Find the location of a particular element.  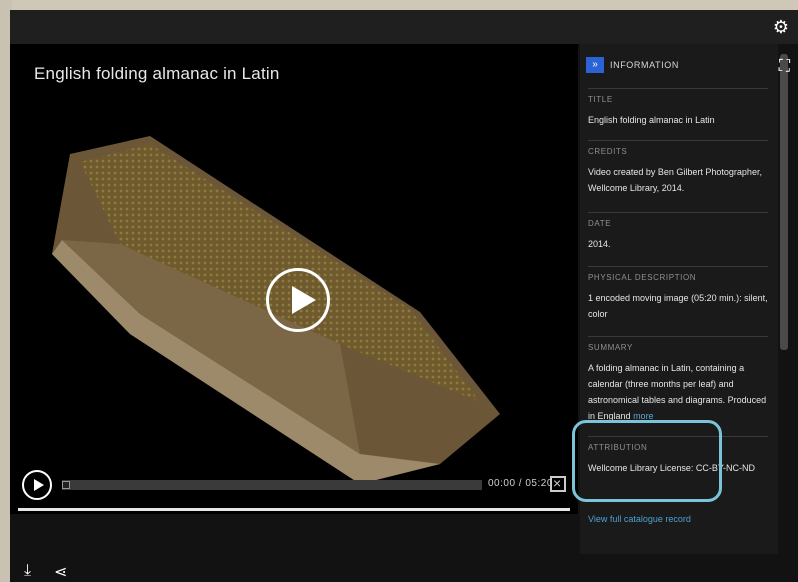

download-icon: ⤓ is located at coordinates (27, 571).